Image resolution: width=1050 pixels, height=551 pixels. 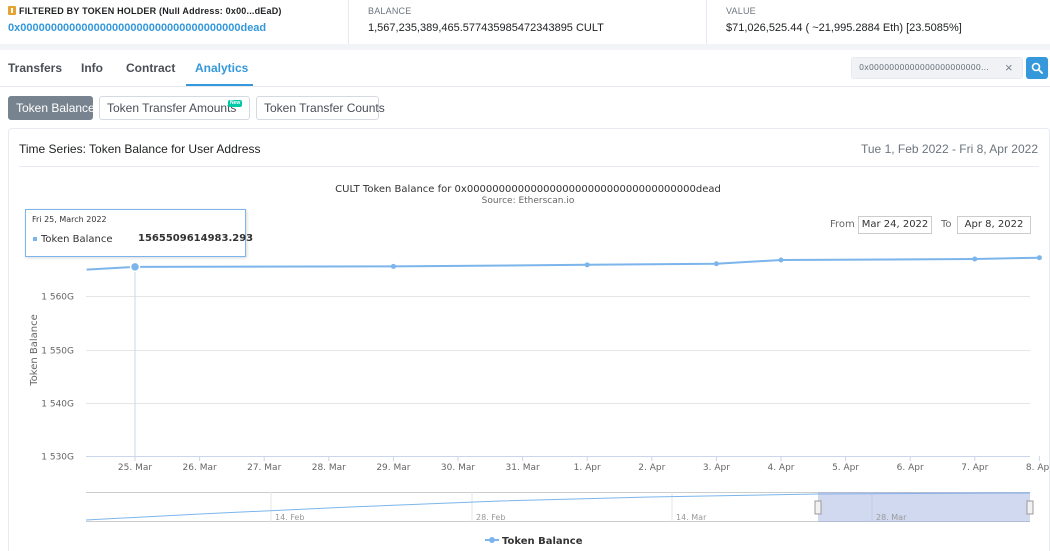 I want to click on x-tick-label: 28. Mar, so click(x=329, y=468).